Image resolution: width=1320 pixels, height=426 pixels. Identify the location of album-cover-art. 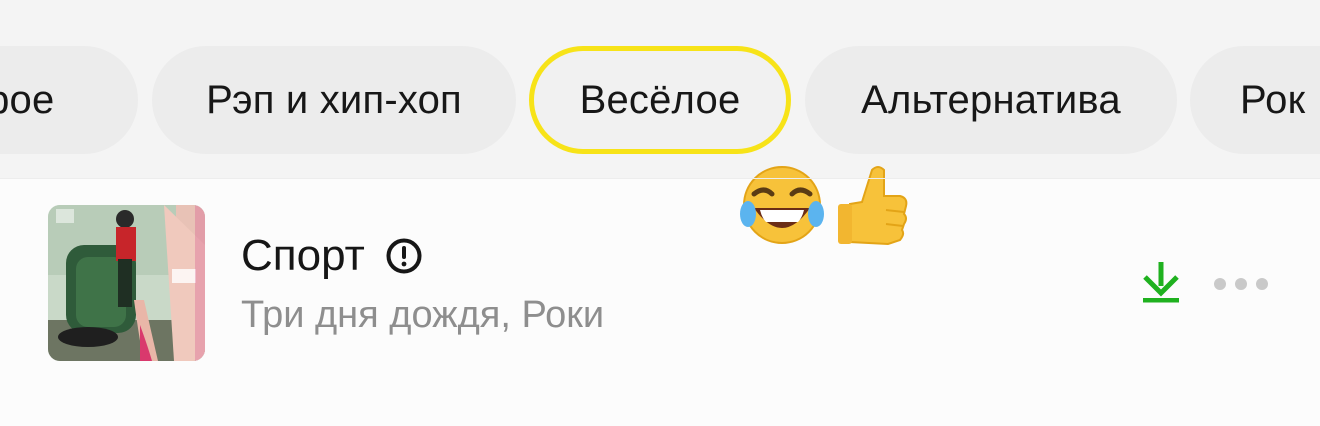
(126, 283).